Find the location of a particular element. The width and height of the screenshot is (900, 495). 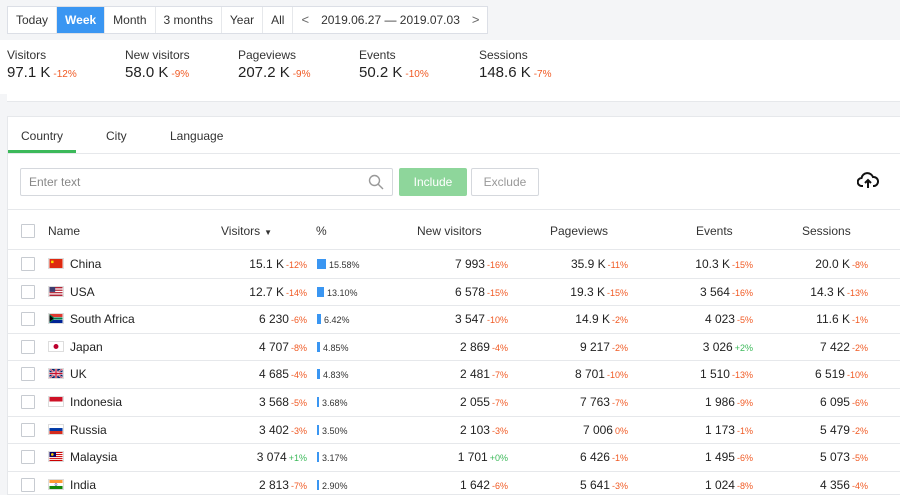

sessions-cell-value: 11.6 K is located at coordinates (833, 319).